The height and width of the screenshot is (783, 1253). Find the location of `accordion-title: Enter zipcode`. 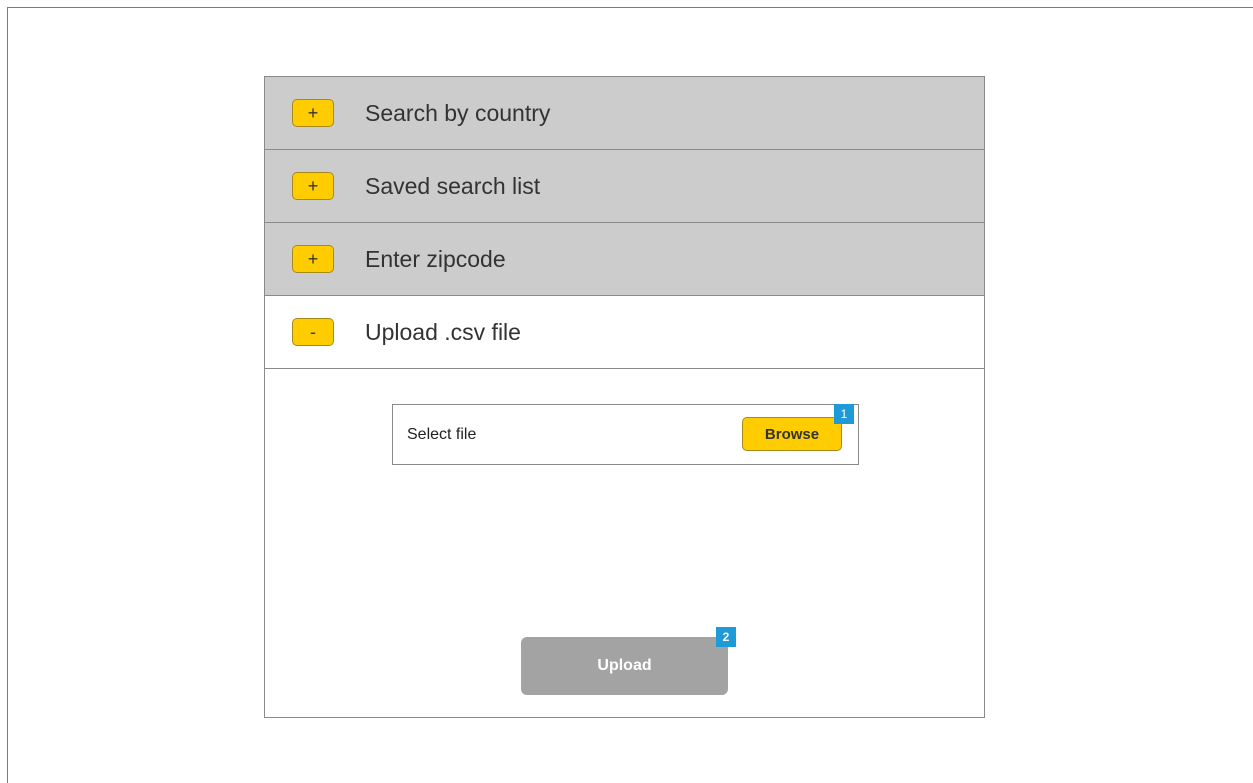

accordion-title: Enter zipcode is located at coordinates (435, 258).